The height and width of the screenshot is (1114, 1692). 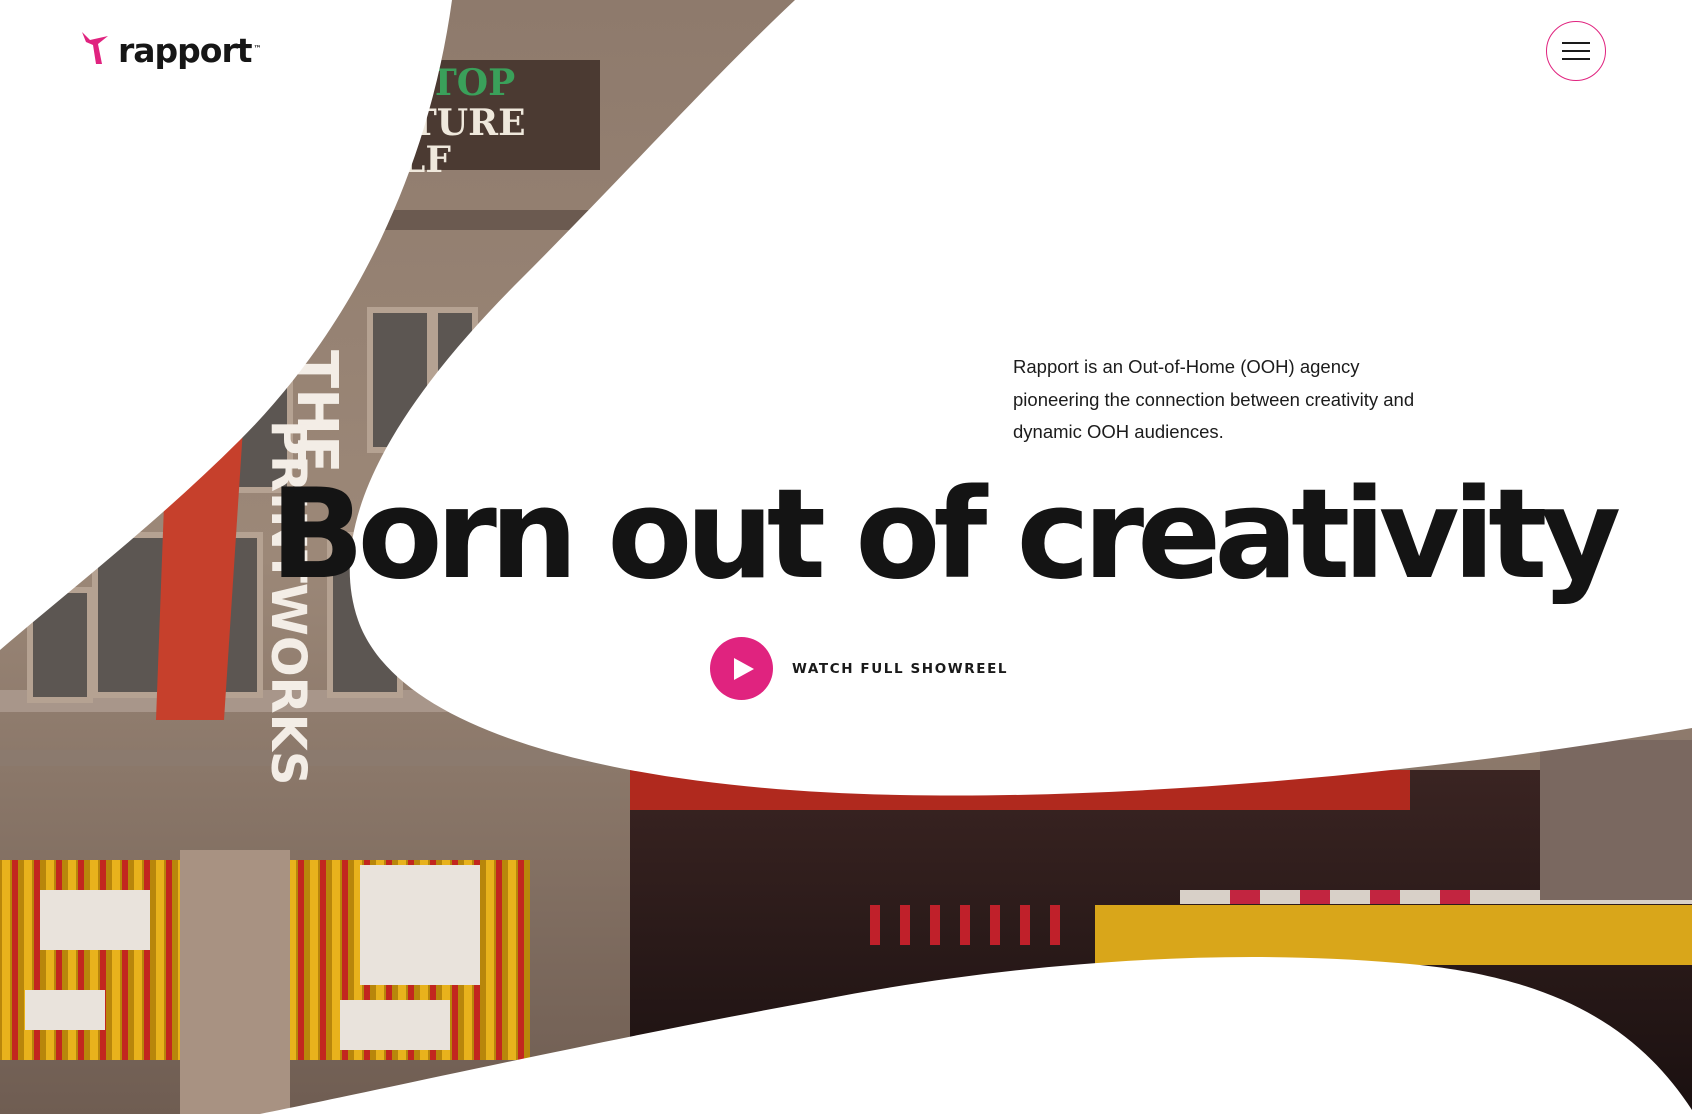 I want to click on showreel-label: WATCH FULL SHOWREEL, so click(x=900, y=669).